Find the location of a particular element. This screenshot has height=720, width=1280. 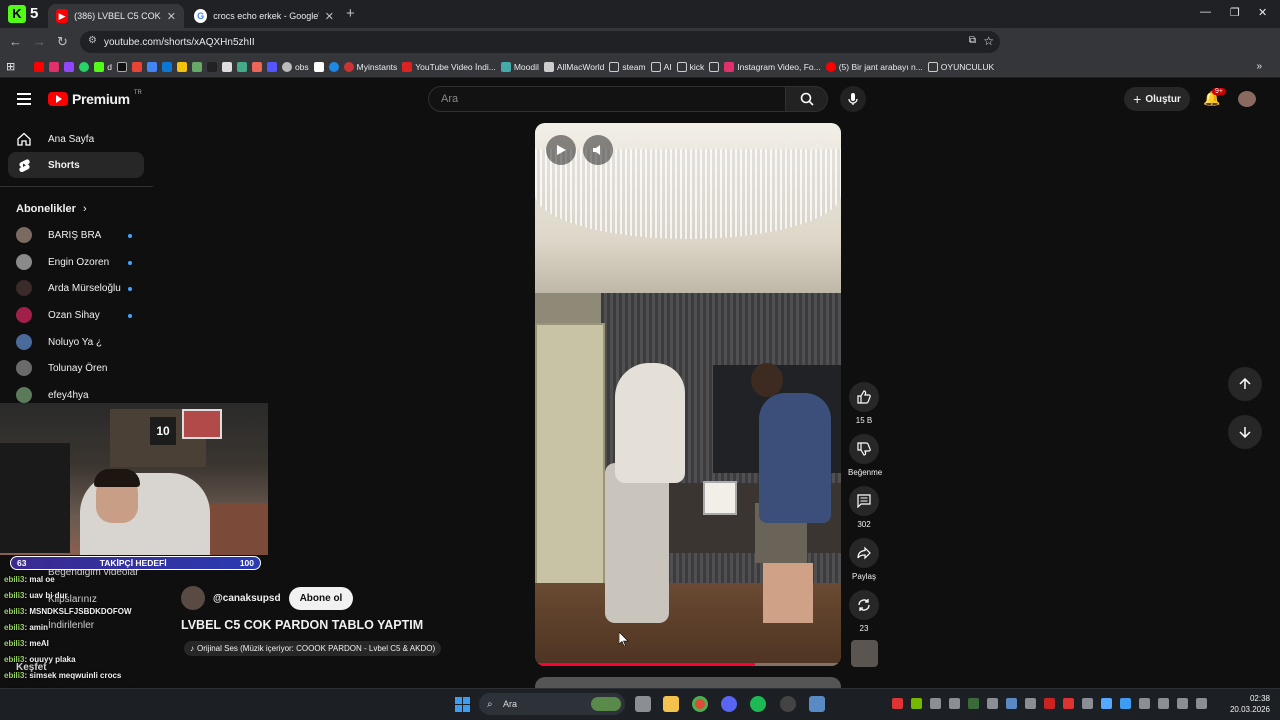

fullscreen-icon: ⤢ is located at coordinates (814, 148).